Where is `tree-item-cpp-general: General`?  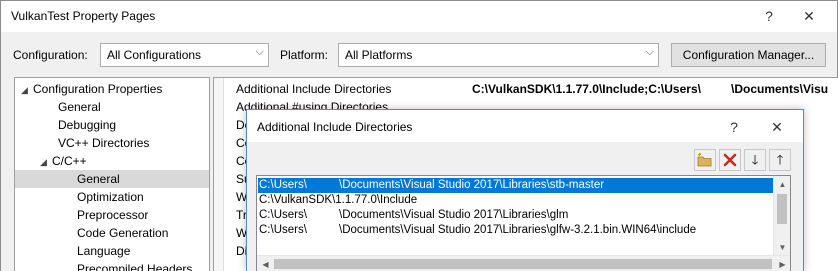 tree-item-cpp-general: General is located at coordinates (112, 179).